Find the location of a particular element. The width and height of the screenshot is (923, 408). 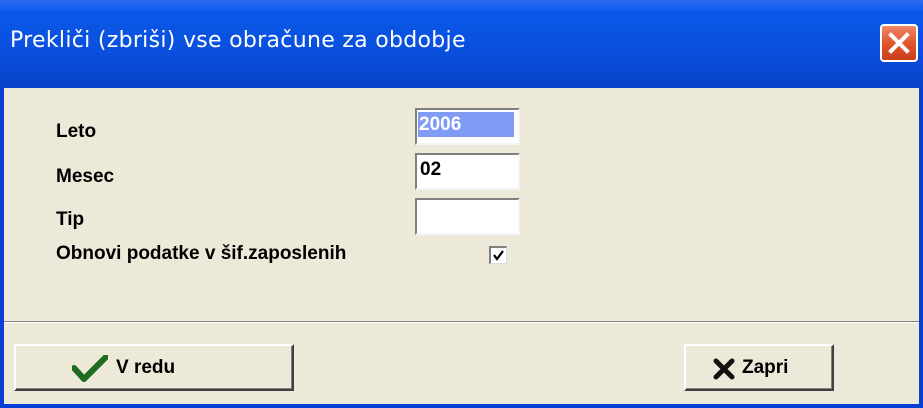

refresh-checkbox is located at coordinates (498, 255).